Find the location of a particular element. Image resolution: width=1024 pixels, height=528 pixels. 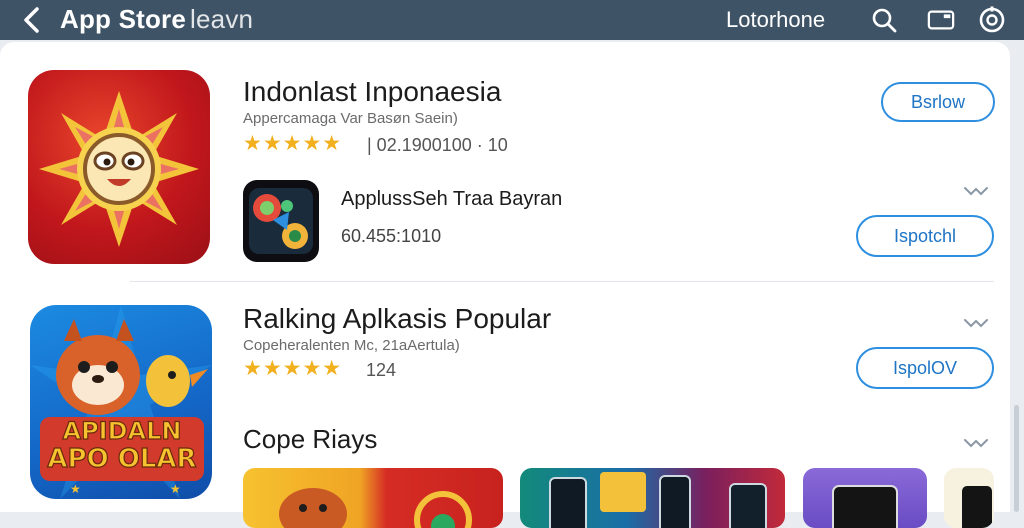

app1-name: Indonlast Inponaesia is located at coordinates (372, 92).